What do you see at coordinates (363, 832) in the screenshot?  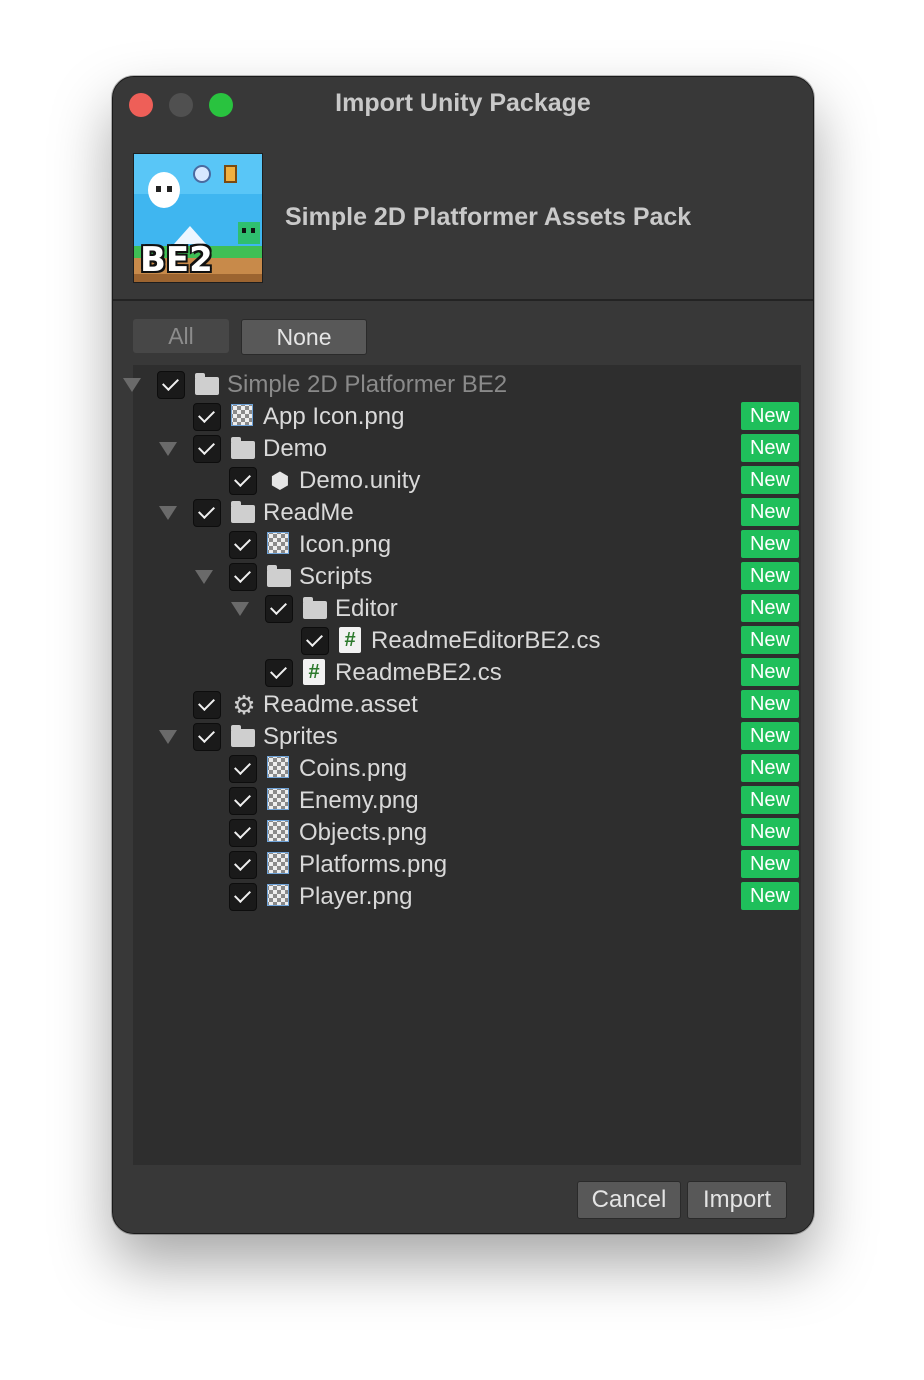 I see `tree-item-label: Objects.png` at bounding box center [363, 832].